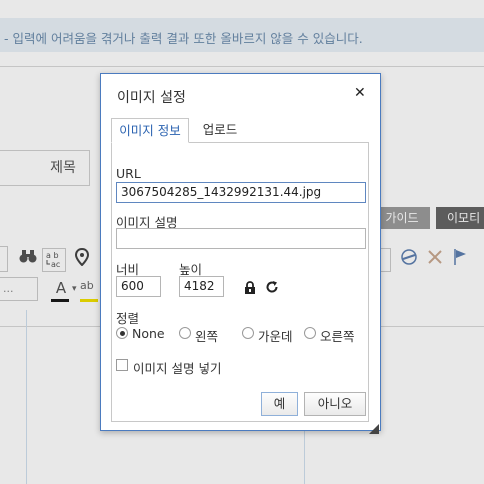 The image size is (484, 484). Describe the element at coordinates (220, 130) in the screenshot. I see `tab-upload: 업로드` at that location.